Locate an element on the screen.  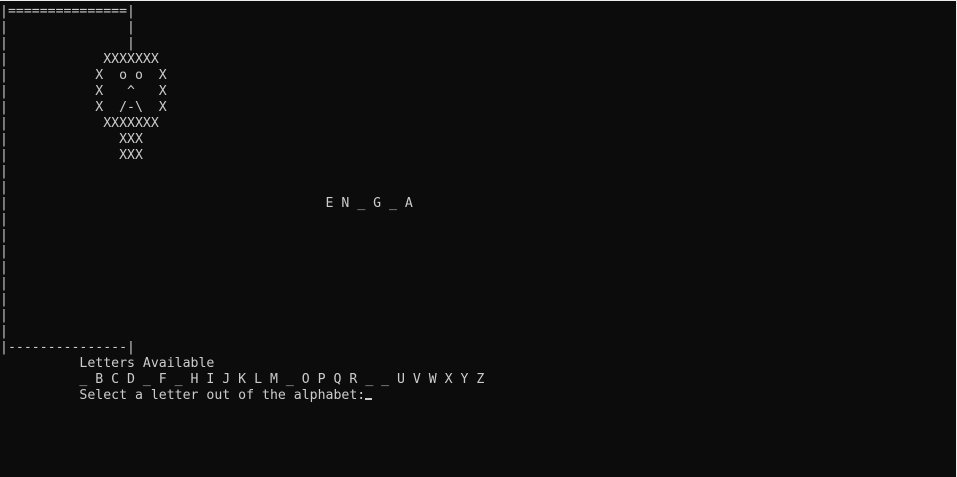
hangman-head-bottom: | XXXXXXX is located at coordinates (79, 123).